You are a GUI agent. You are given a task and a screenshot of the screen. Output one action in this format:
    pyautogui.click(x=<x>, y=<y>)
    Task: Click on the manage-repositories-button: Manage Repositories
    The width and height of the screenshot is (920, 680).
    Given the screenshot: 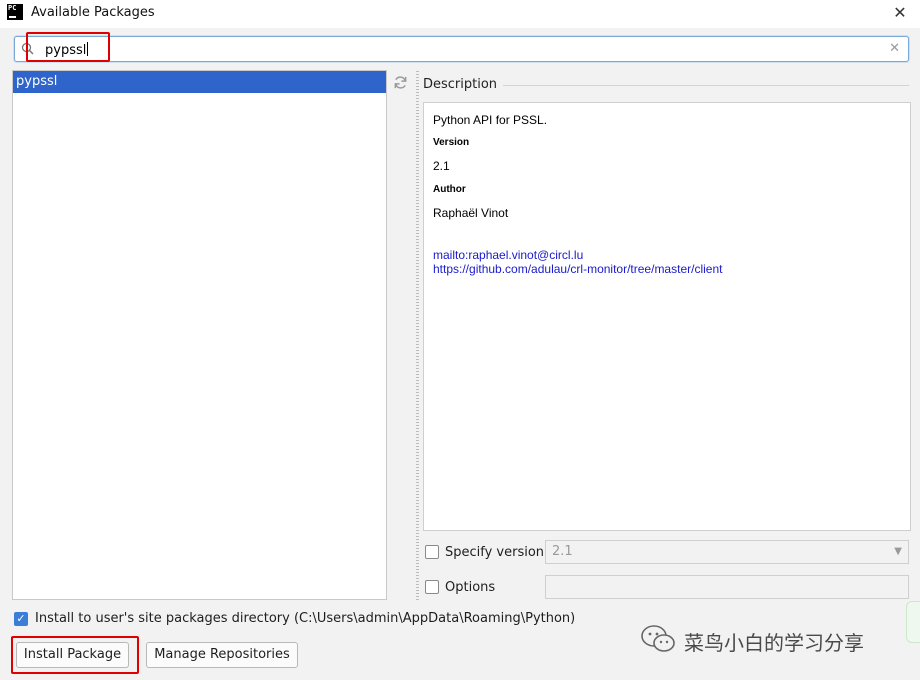 What is the action you would take?
    pyautogui.click(x=222, y=655)
    